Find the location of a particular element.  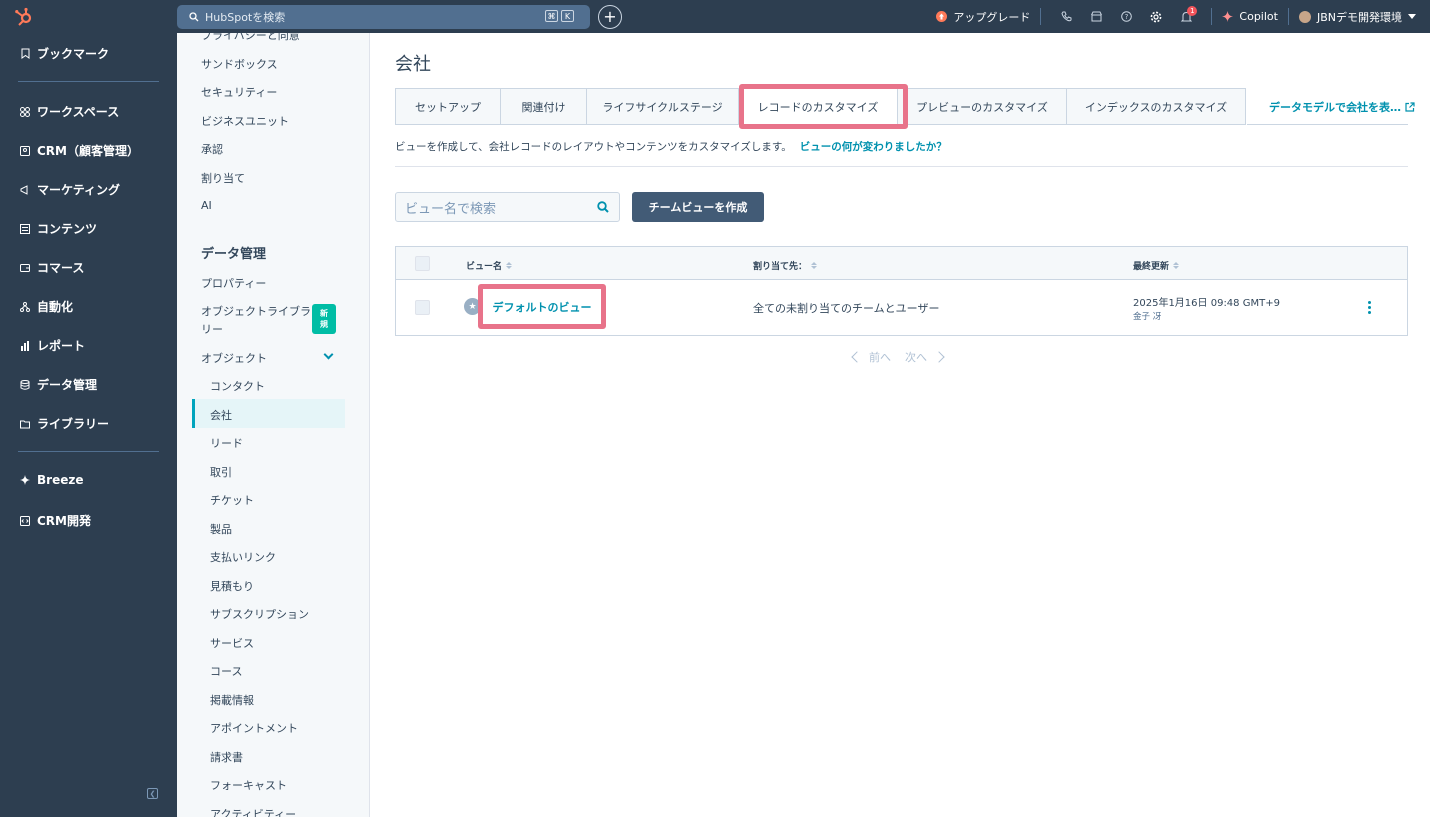

calling-icon is located at coordinates (1066, 17).